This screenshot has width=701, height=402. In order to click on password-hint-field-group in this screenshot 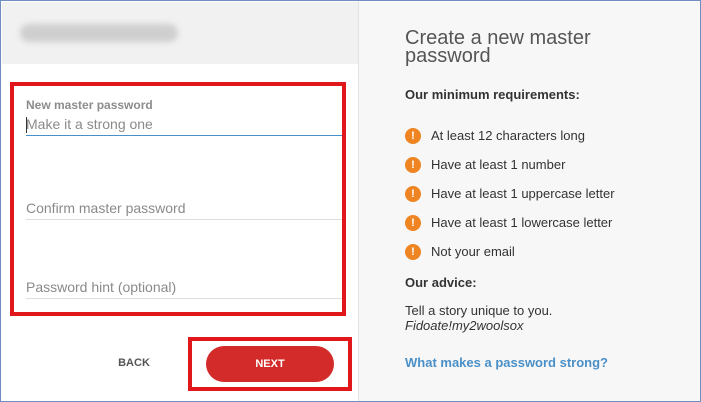, I will do `click(184, 287)`.